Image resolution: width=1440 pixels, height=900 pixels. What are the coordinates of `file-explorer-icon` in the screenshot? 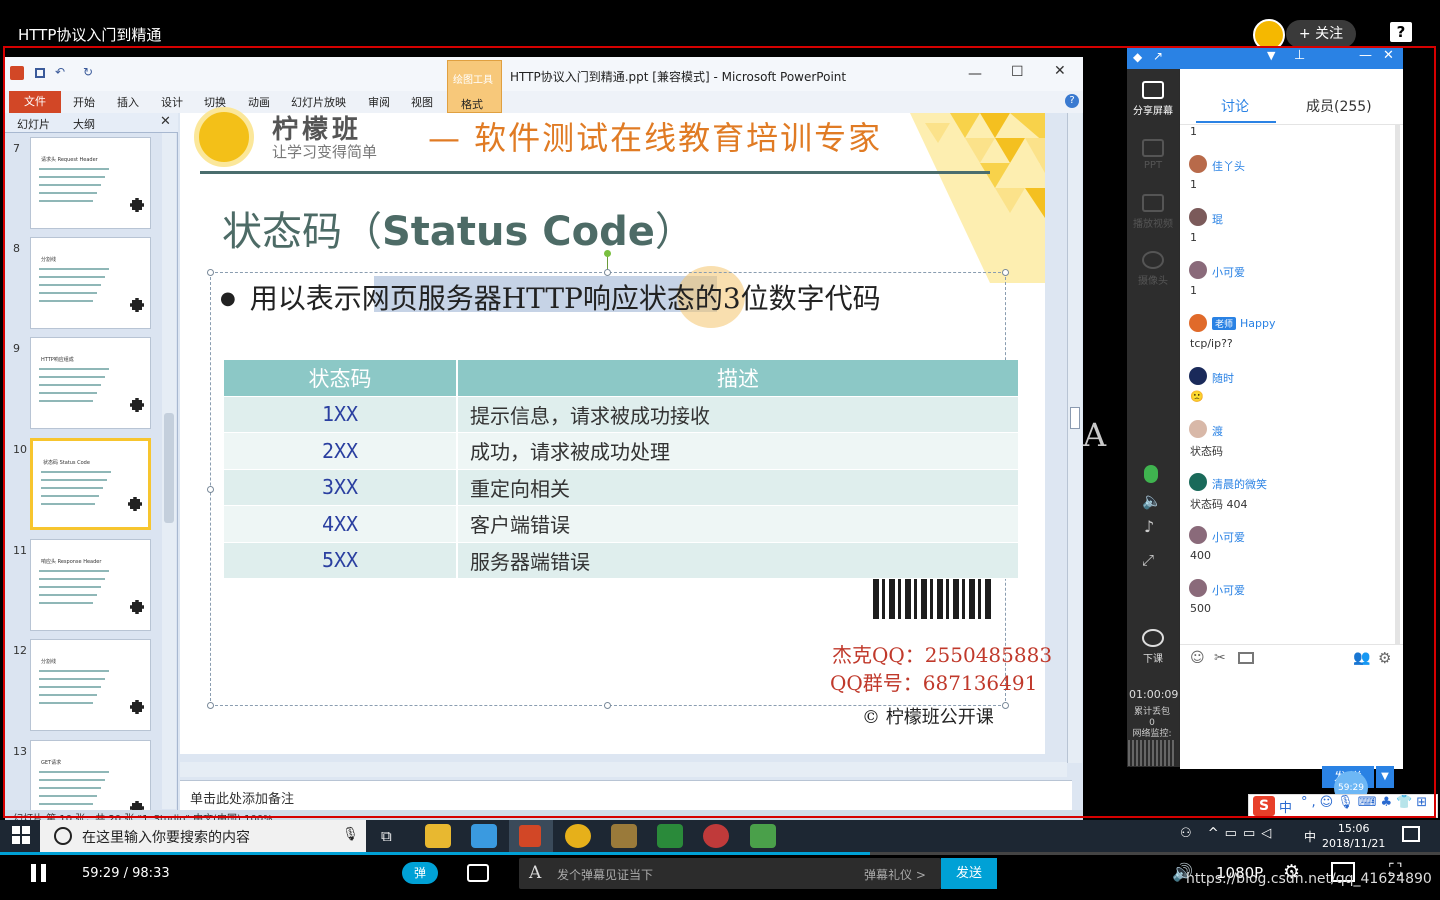 It's located at (438, 836).